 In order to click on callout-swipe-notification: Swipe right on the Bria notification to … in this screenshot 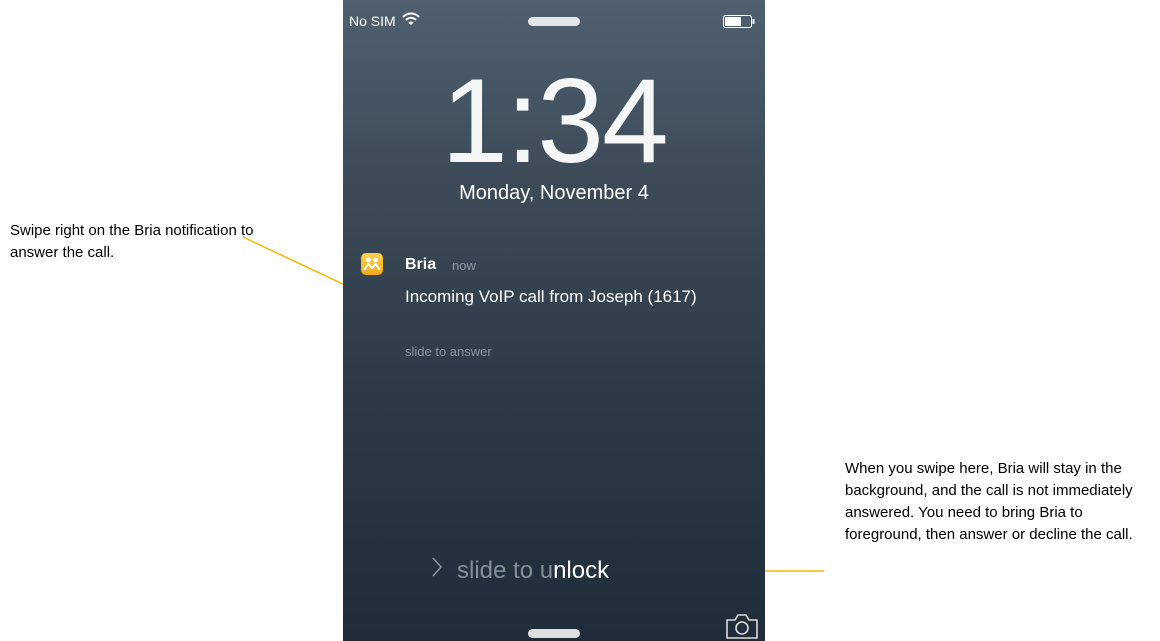, I will do `click(132, 241)`.